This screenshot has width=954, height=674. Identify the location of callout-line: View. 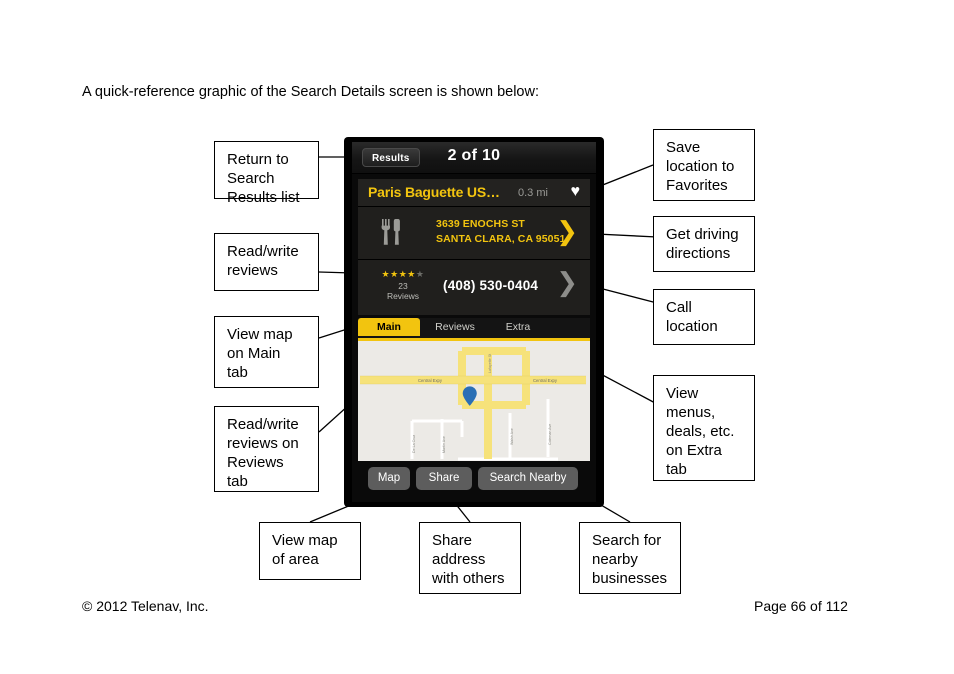
(682, 393).